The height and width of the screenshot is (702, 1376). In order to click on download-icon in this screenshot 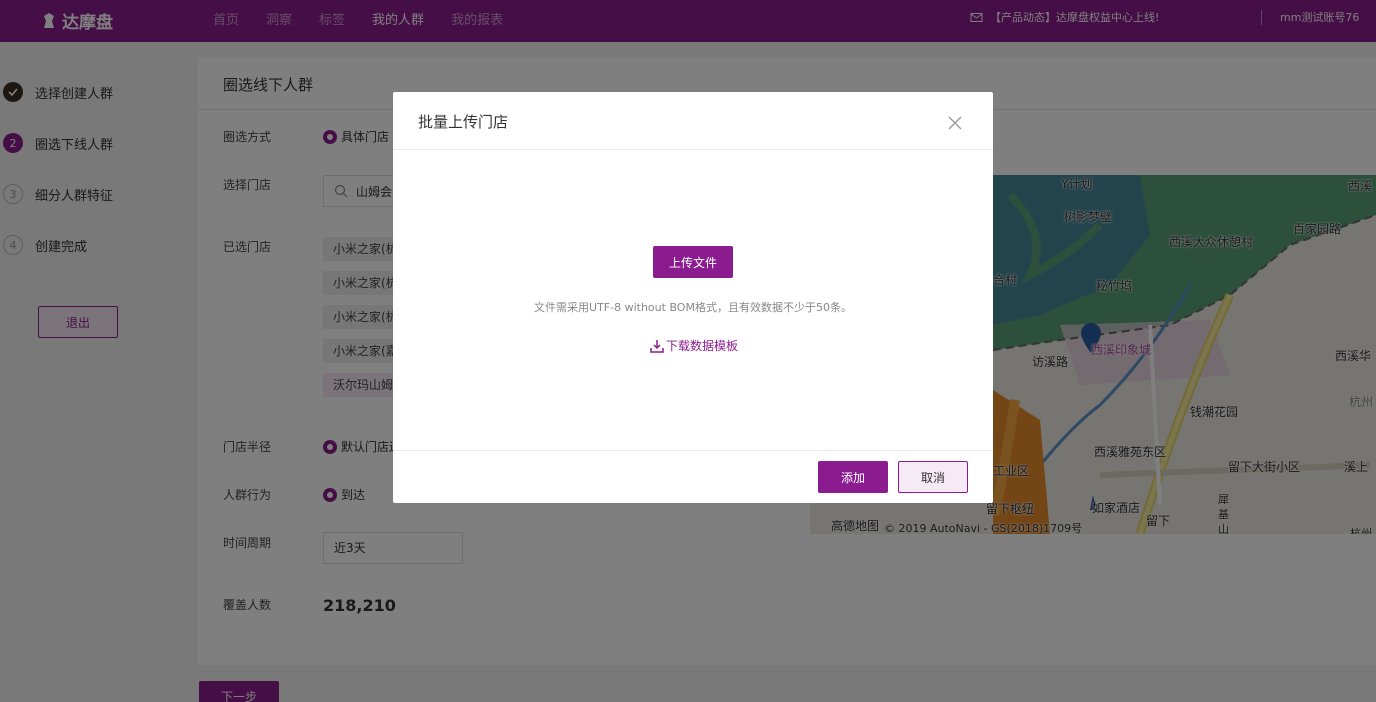, I will do `click(657, 346)`.